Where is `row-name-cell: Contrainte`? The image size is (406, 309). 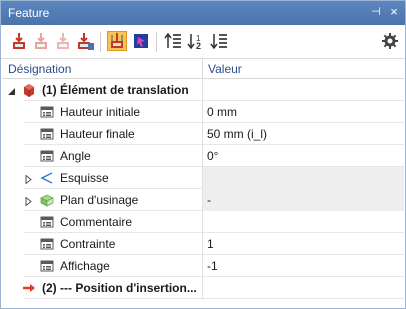
row-name-cell: Contrainte is located at coordinates (113, 244).